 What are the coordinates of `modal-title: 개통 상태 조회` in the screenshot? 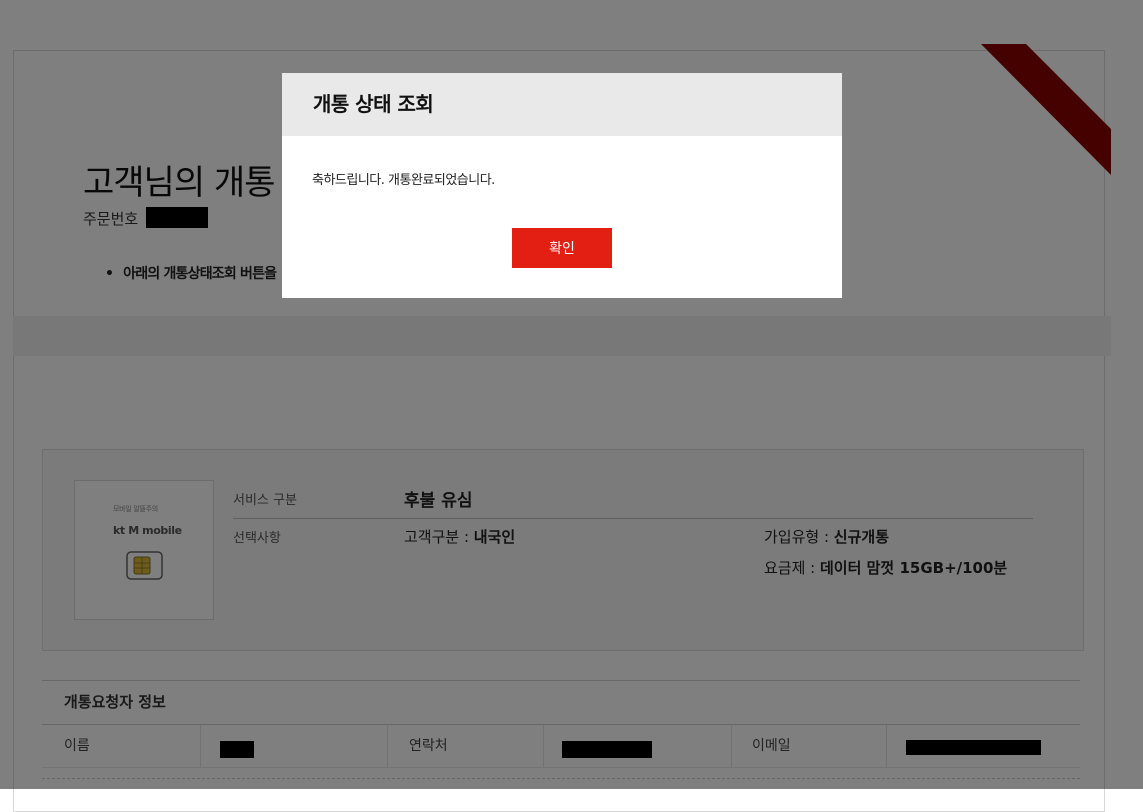 It's located at (562, 104).